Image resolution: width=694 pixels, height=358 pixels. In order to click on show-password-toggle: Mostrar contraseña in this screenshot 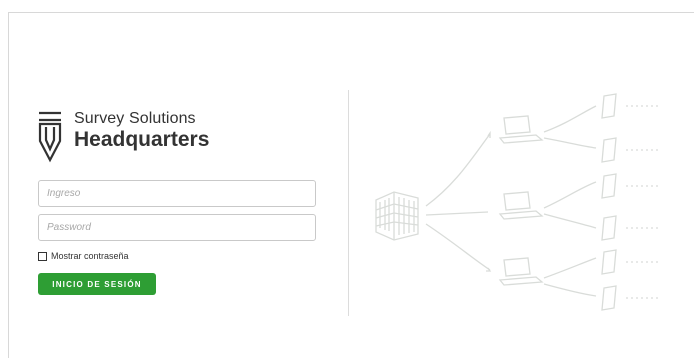, I will do `click(83, 256)`.